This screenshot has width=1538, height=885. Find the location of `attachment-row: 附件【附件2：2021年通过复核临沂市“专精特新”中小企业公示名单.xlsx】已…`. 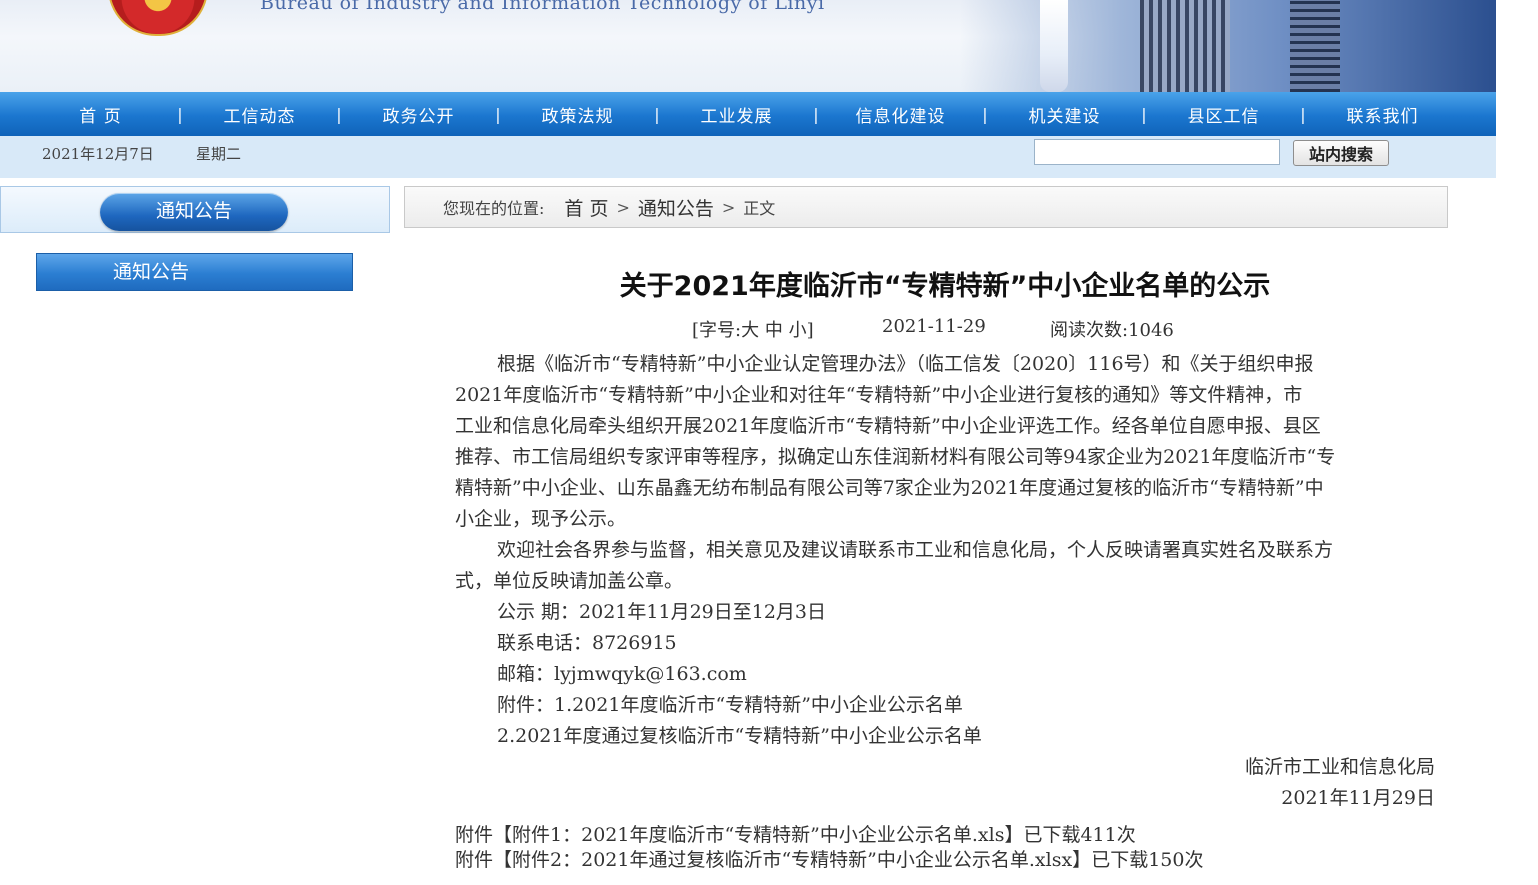

attachment-row: 附件【附件2：2021年通过复核临沂市“专精特新”中小企业公示名单.xlsx】已… is located at coordinates (829, 858).